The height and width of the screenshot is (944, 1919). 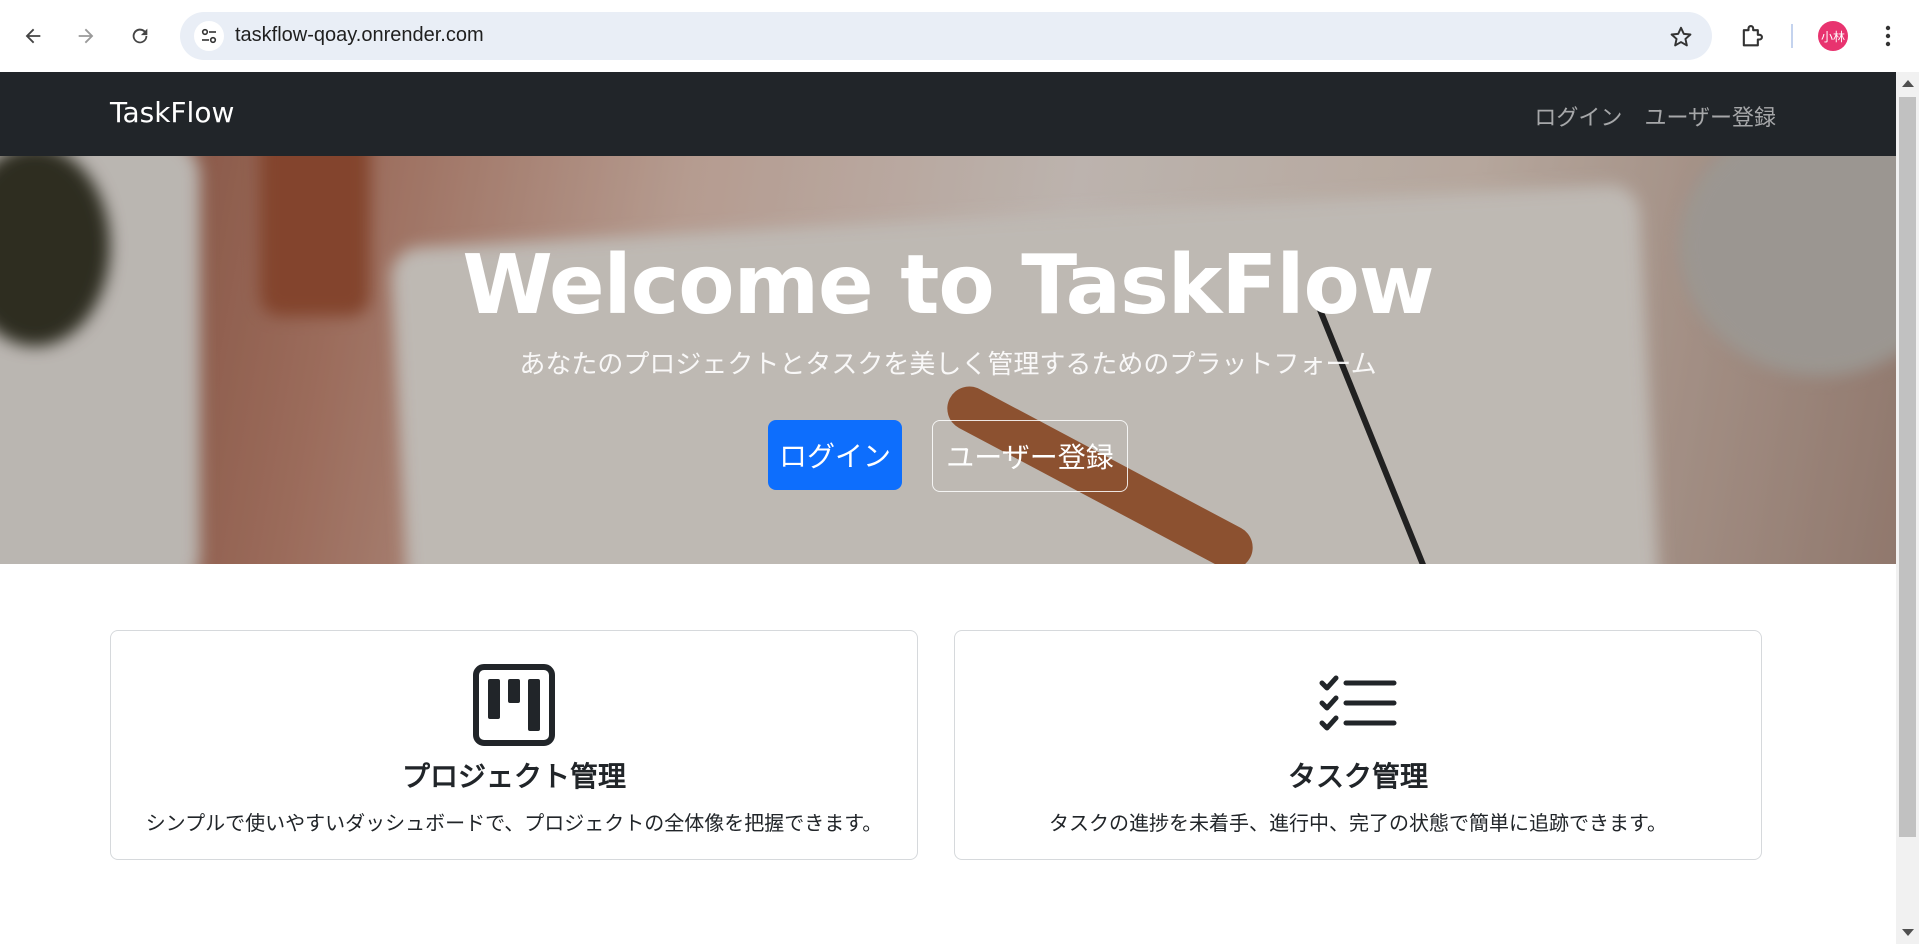 I want to click on toolbar-divider, so click(x=1792, y=36).